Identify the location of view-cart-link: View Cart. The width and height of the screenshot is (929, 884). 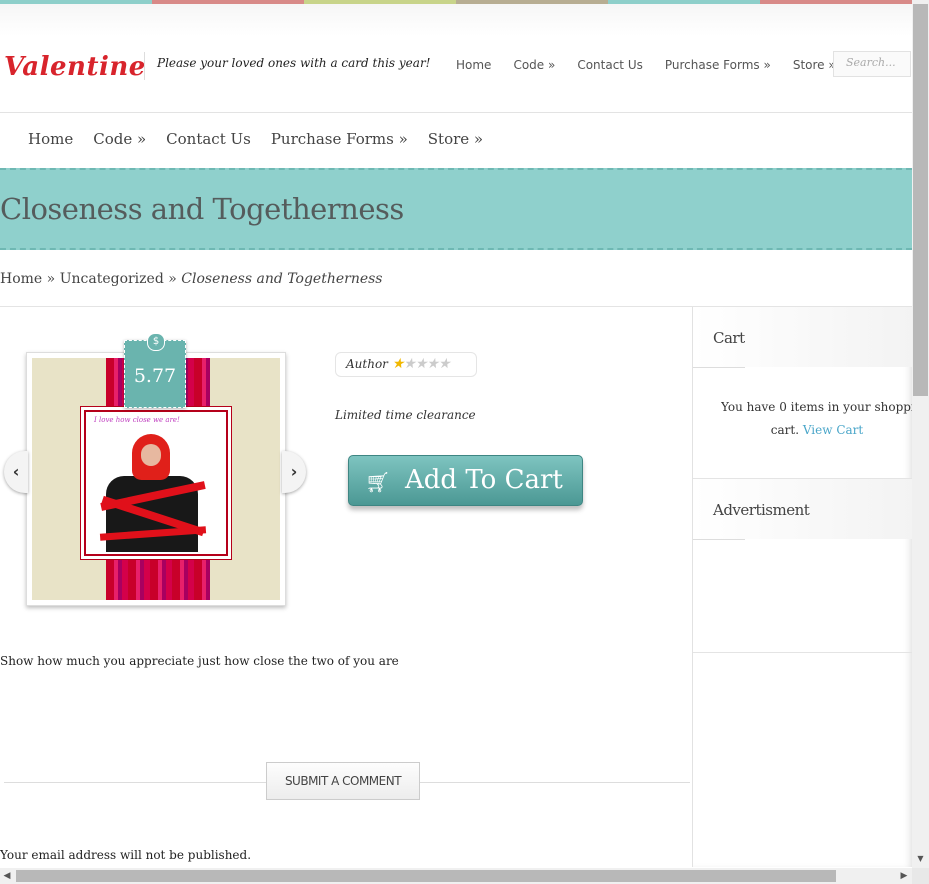
(833, 430).